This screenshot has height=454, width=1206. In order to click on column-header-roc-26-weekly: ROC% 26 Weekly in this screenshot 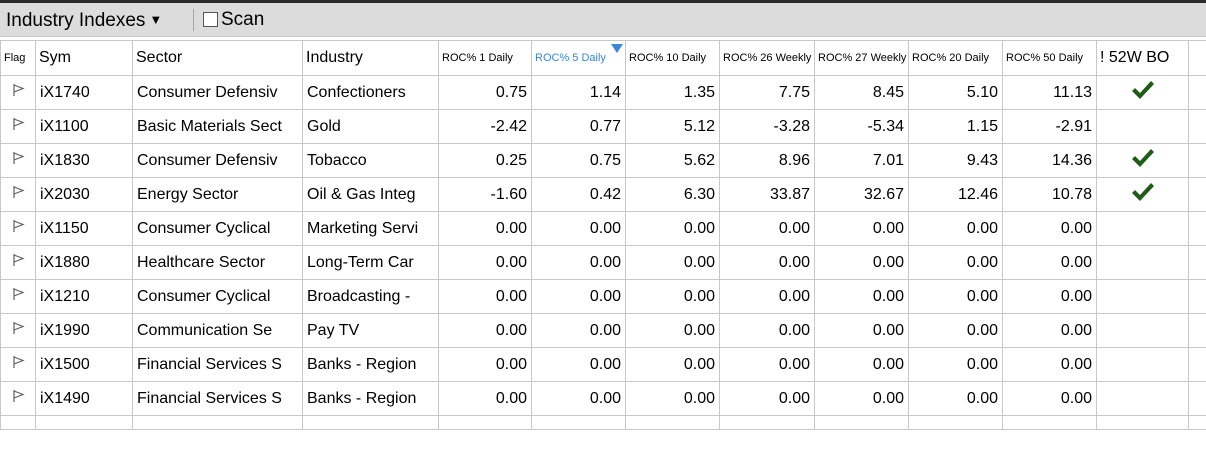, I will do `click(767, 58)`.